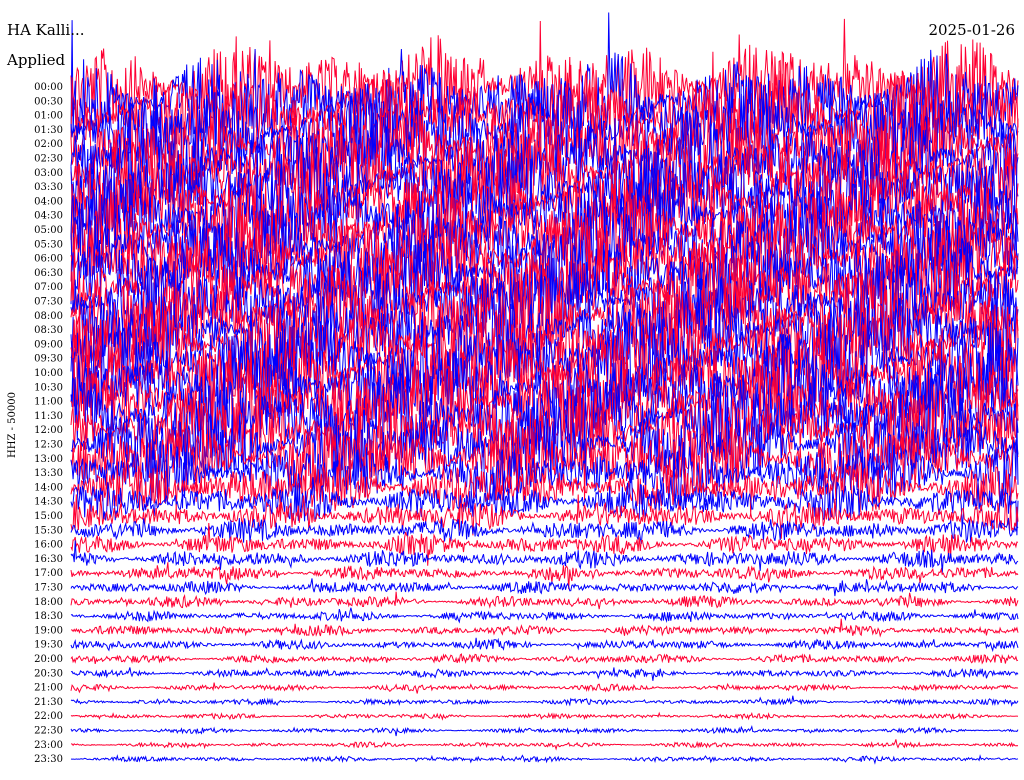 The width and height of the screenshot is (1024, 780). What do you see at coordinates (48, 244) in the screenshot?
I see `time-tick-label: 05:30` at bounding box center [48, 244].